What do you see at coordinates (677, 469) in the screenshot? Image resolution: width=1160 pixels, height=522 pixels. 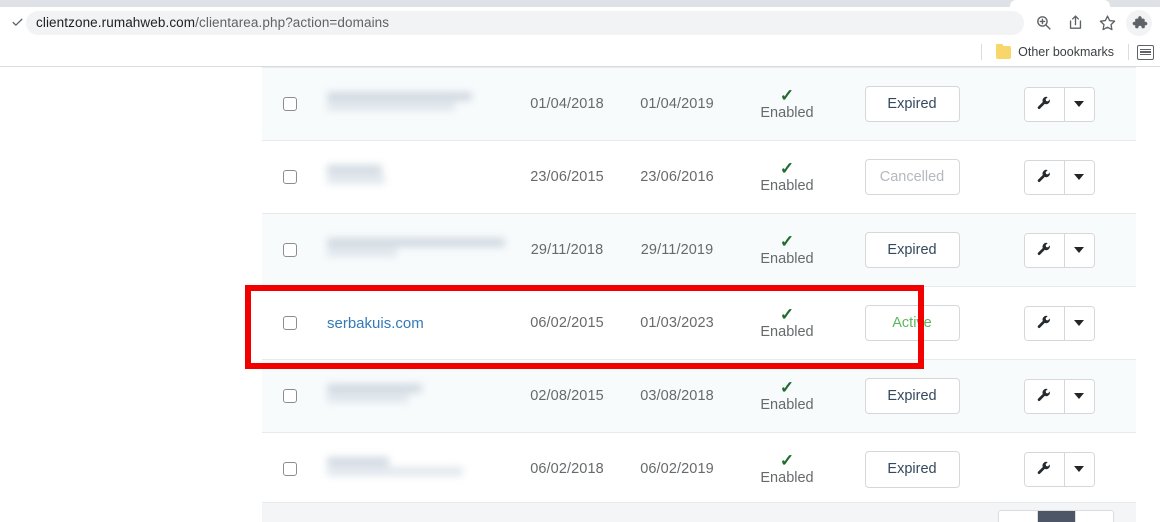 I see `expiry-date-cell: 06/02/2019` at bounding box center [677, 469].